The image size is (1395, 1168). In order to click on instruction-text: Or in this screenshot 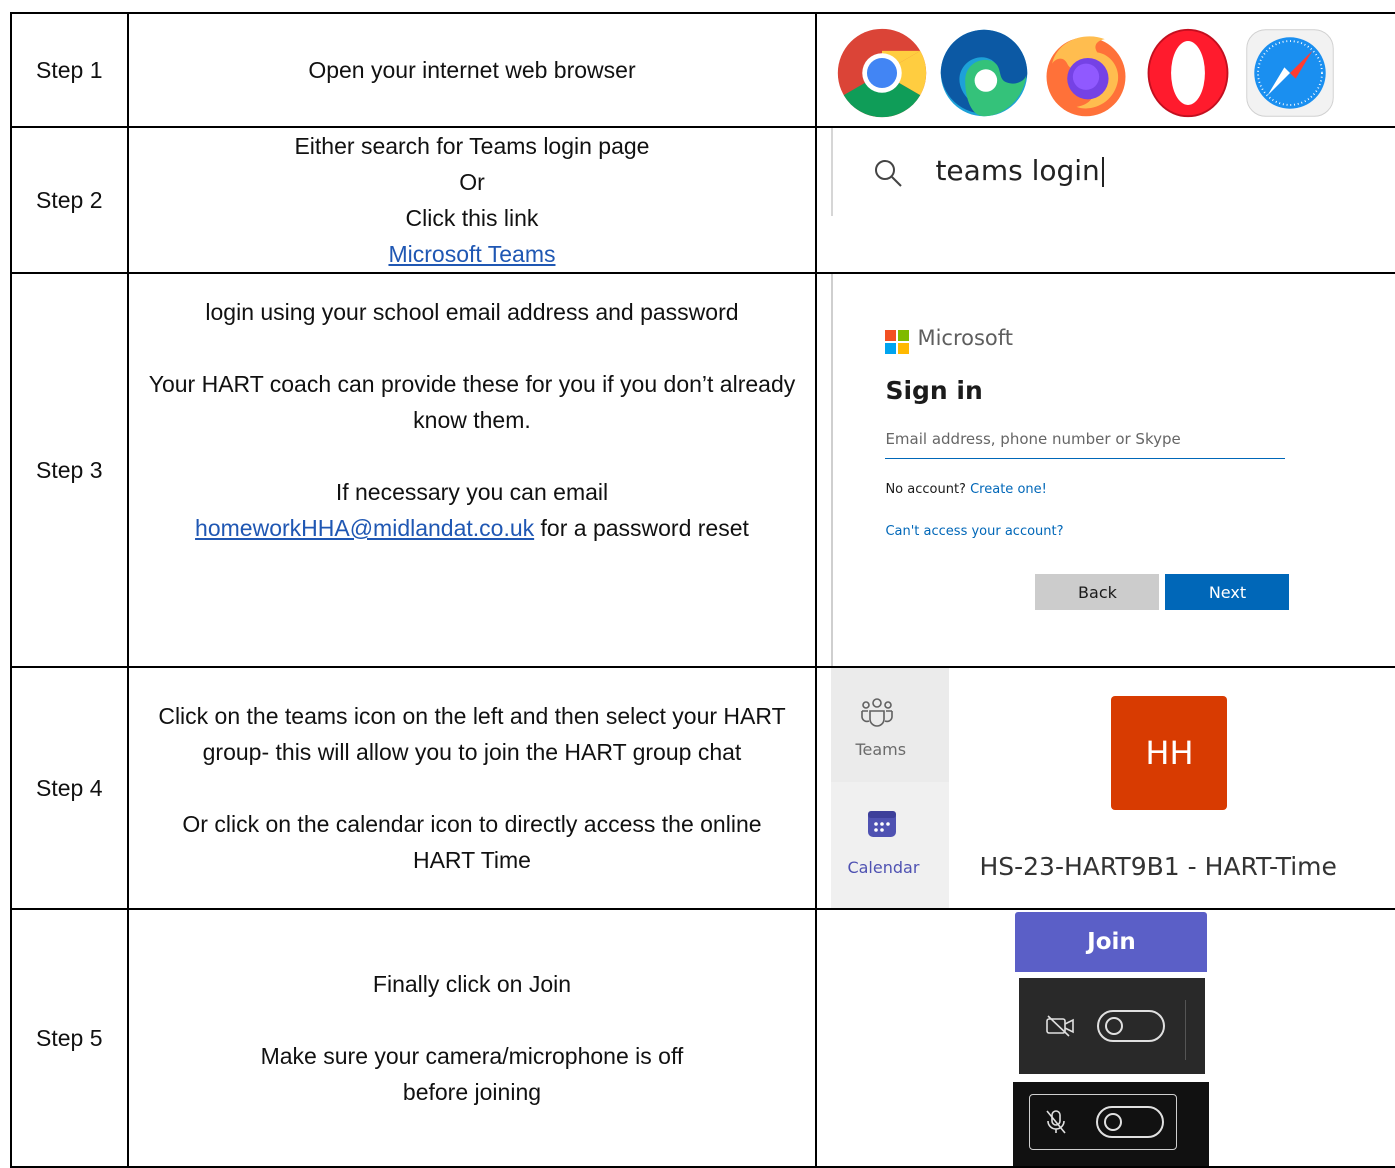, I will do `click(472, 182)`.